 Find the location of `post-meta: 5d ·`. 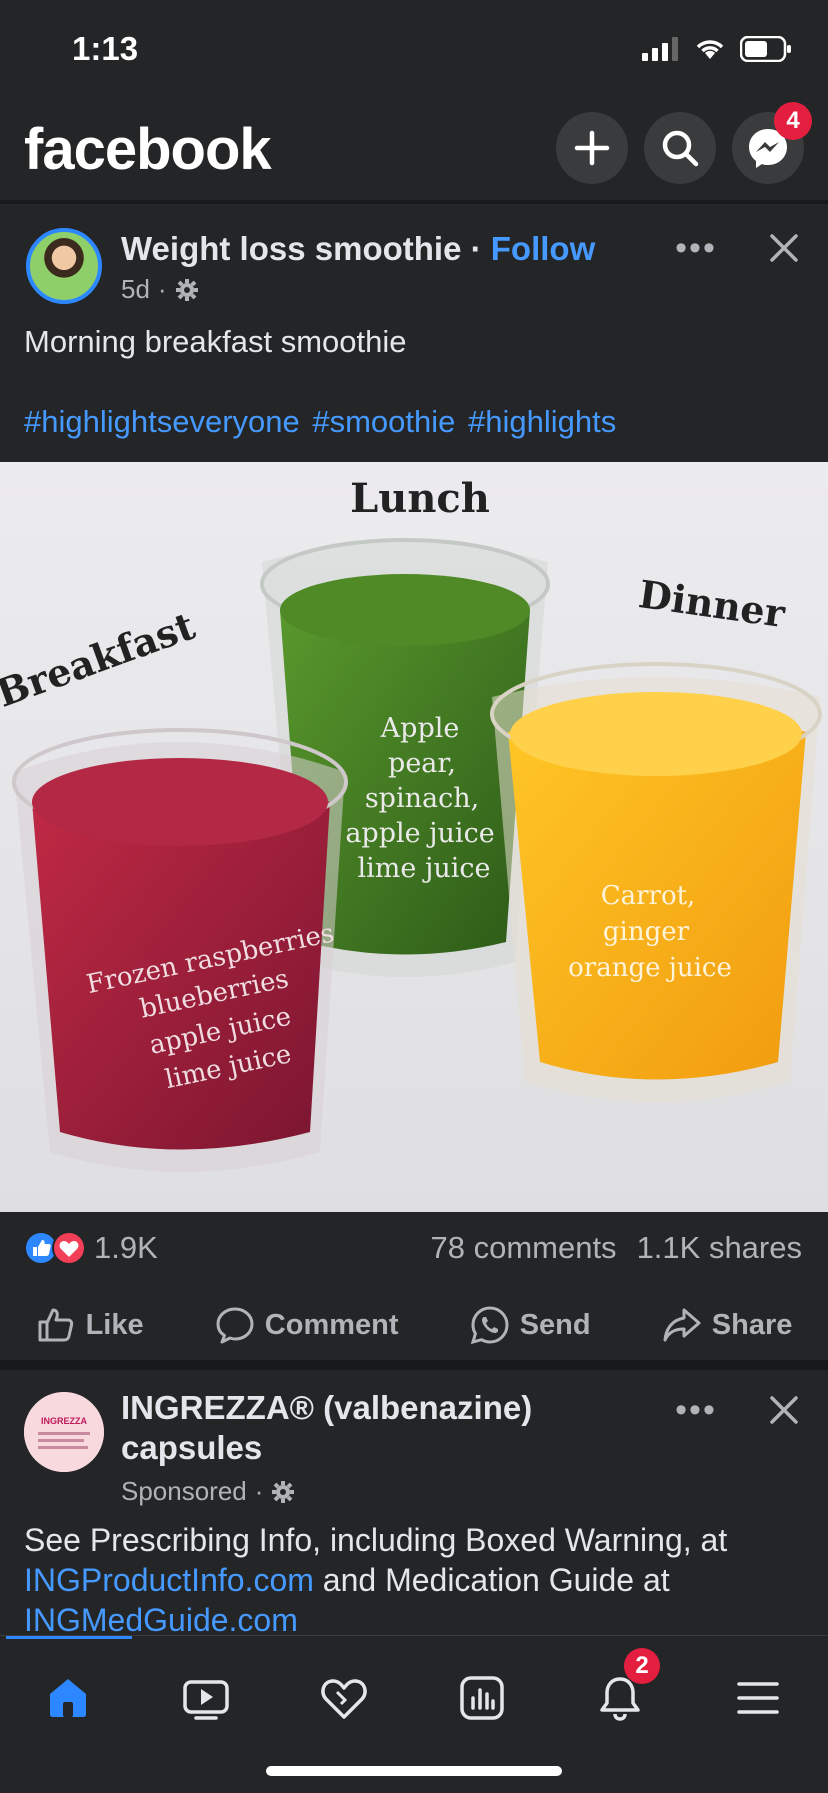

post-meta: 5d · is located at coordinates (160, 289).